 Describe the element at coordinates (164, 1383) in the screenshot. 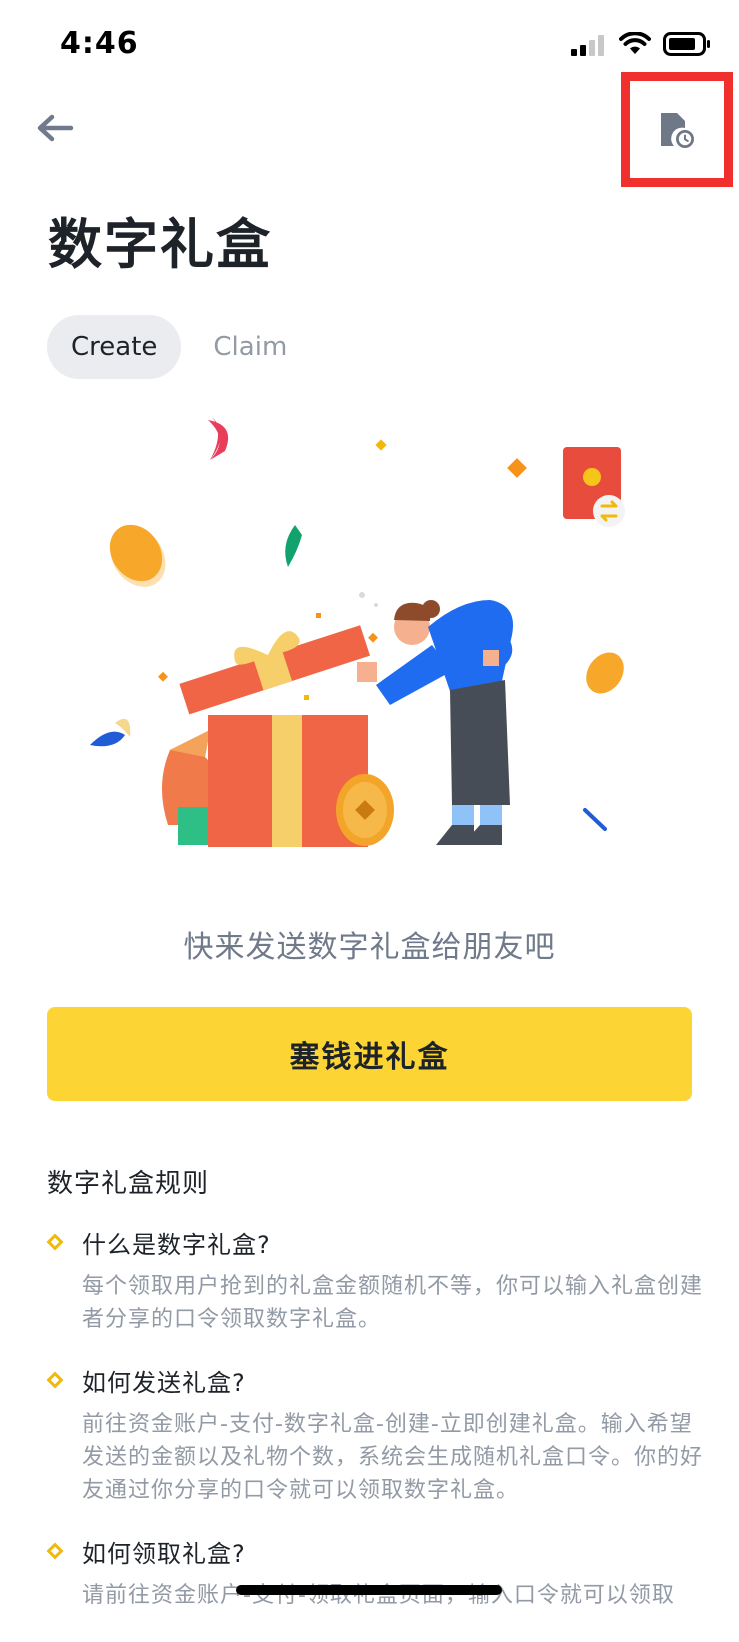

I see `rule-question: 如何发送礼盒?` at that location.